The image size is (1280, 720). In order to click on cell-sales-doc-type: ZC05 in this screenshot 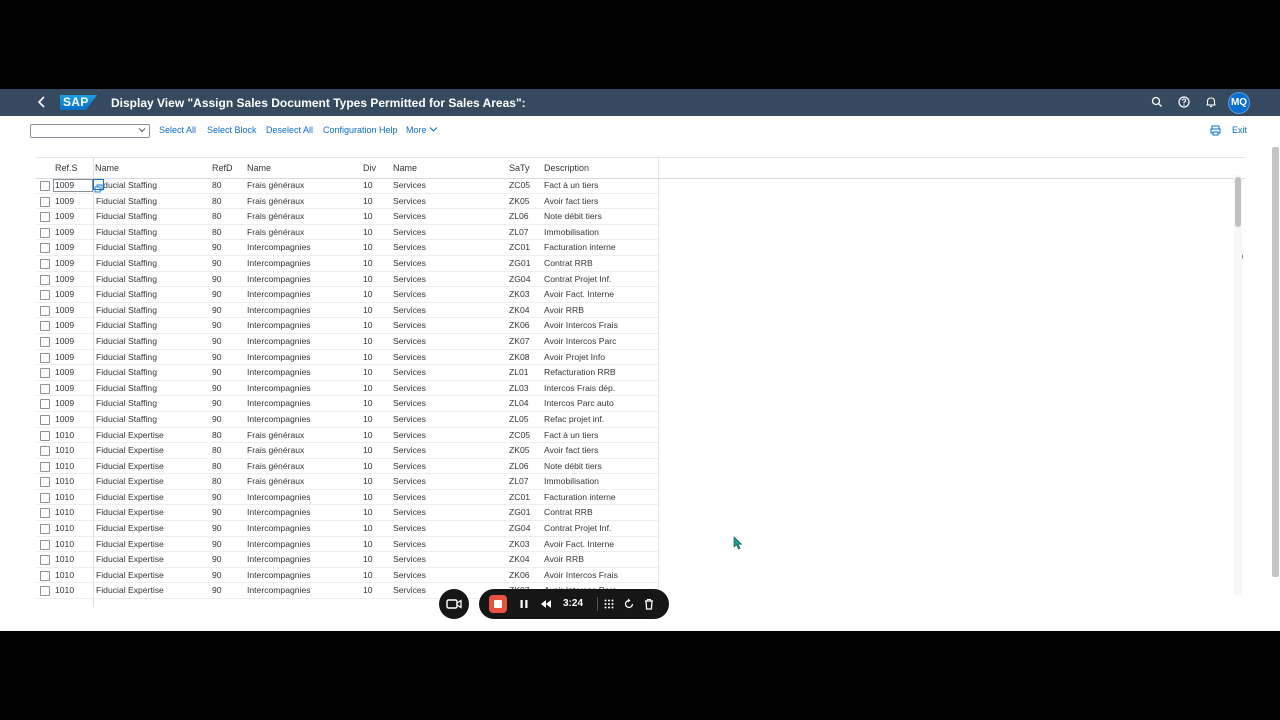, I will do `click(520, 185)`.